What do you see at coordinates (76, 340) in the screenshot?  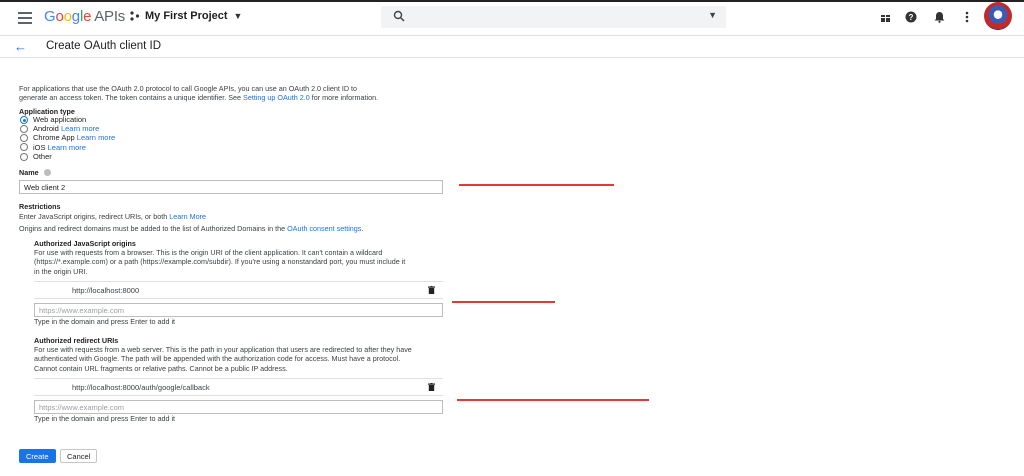 I see `redirect-uris-label: Authorized redirect URIs` at bounding box center [76, 340].